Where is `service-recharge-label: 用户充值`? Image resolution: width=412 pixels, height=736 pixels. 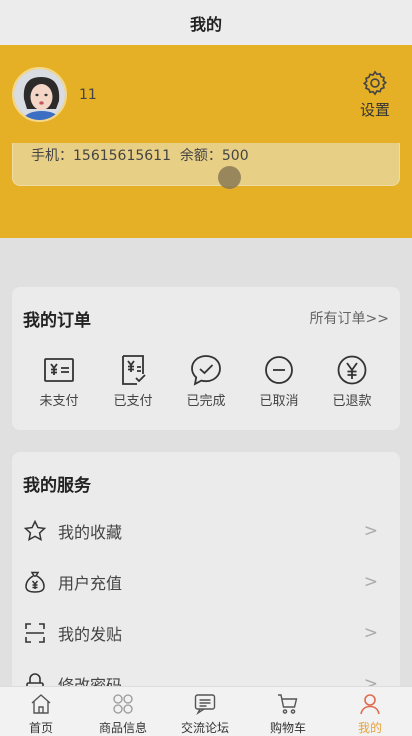
service-recharge-label: 用户充值 is located at coordinates (90, 583).